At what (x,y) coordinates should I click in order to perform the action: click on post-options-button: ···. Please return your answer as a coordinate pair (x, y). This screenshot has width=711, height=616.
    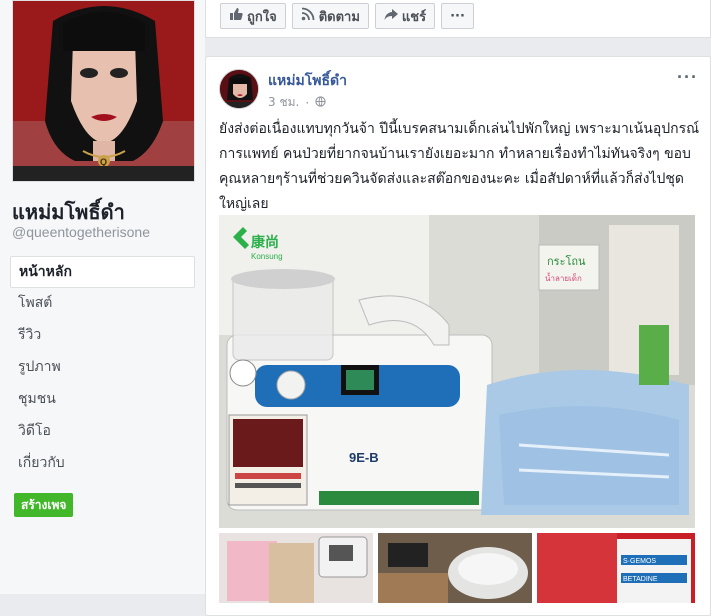
    Looking at the image, I should click on (687, 77).